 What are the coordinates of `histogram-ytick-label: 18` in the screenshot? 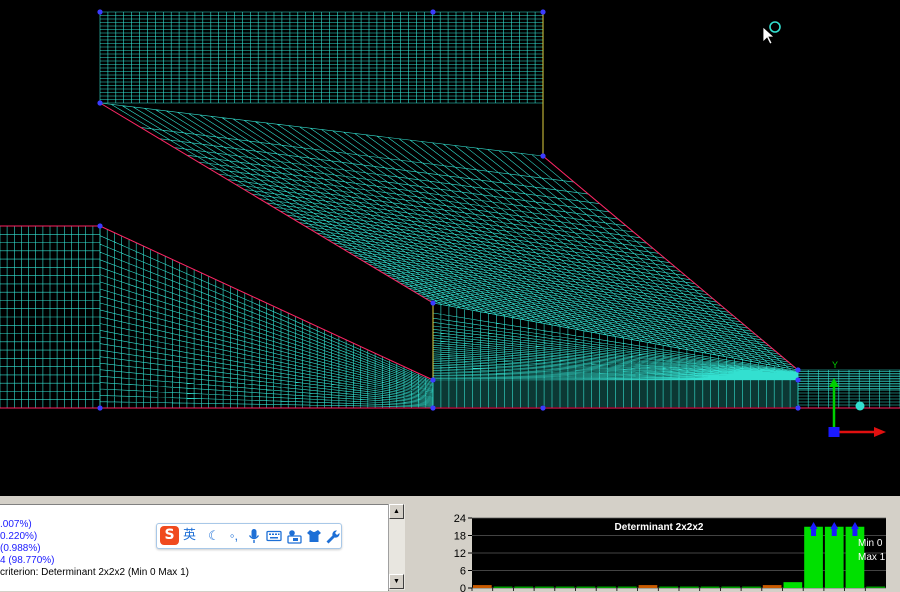 It's located at (460, 537).